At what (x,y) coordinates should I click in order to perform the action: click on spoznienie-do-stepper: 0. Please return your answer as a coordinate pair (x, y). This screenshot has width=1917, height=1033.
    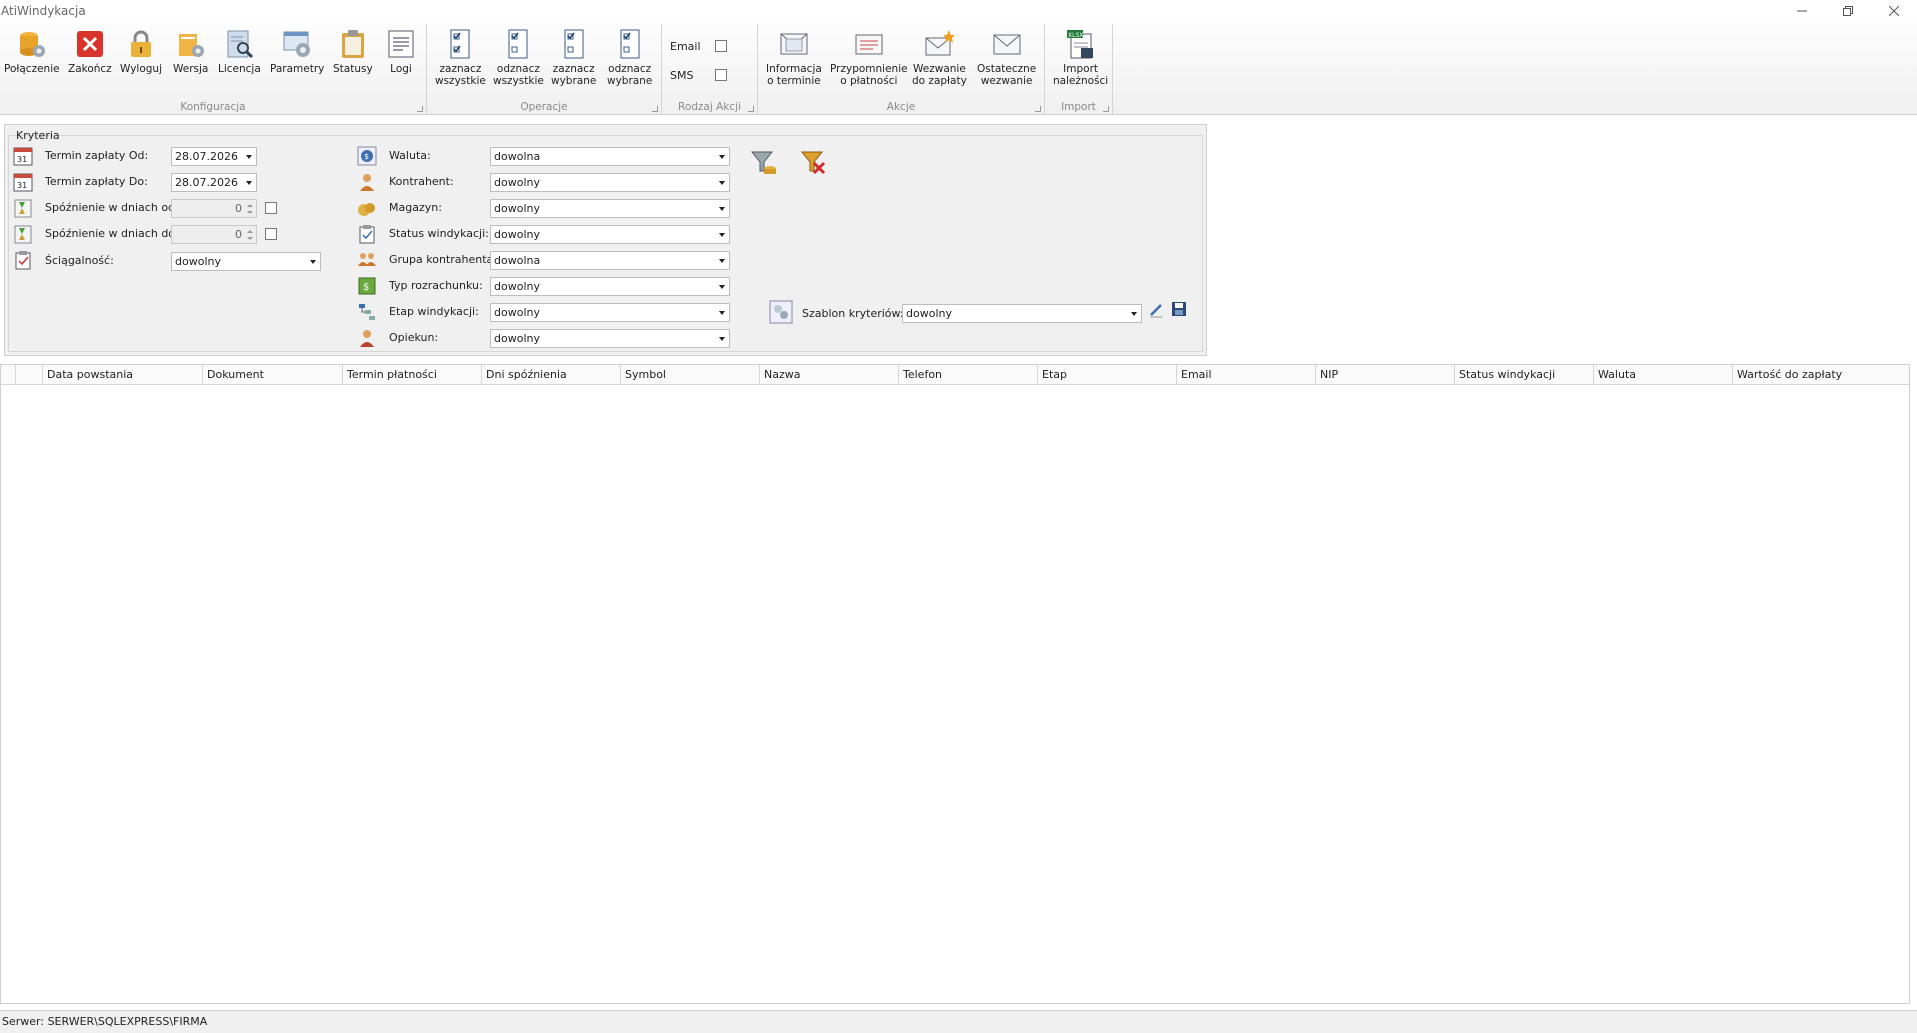
    Looking at the image, I should click on (214, 234).